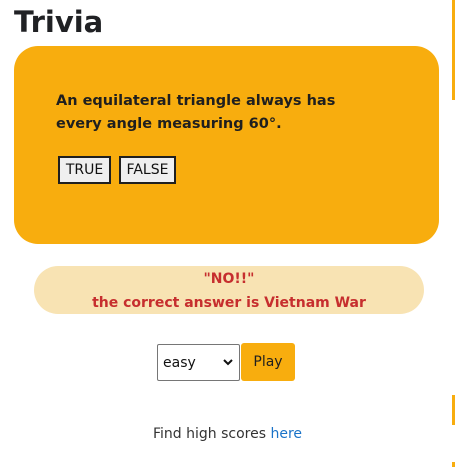 This screenshot has height=467, width=455. What do you see at coordinates (59, 22) in the screenshot?
I see `page-title: Trivia` at bounding box center [59, 22].